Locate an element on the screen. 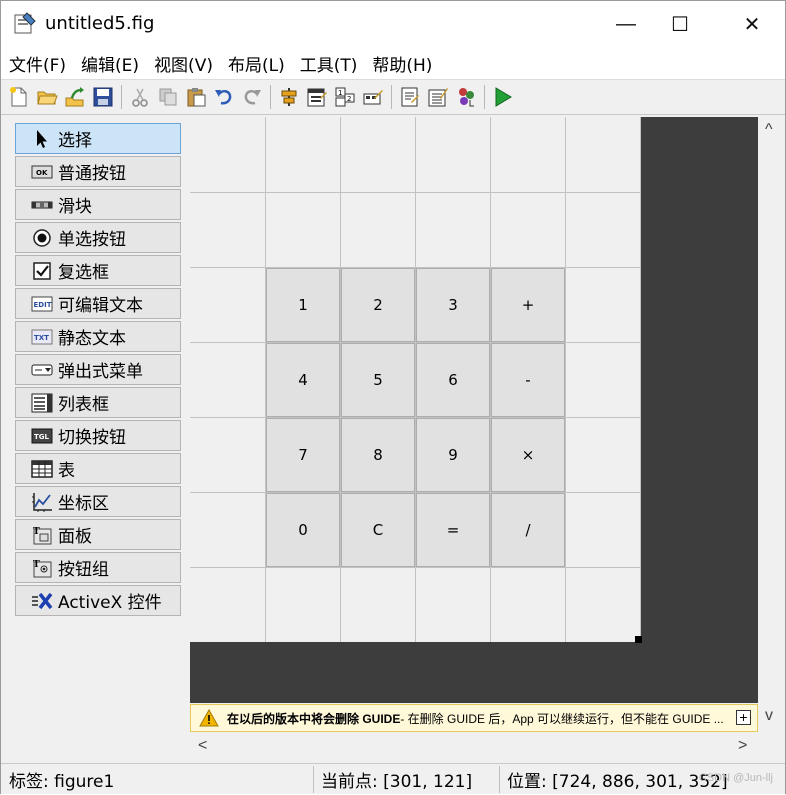  open-button is located at coordinates (47, 97).